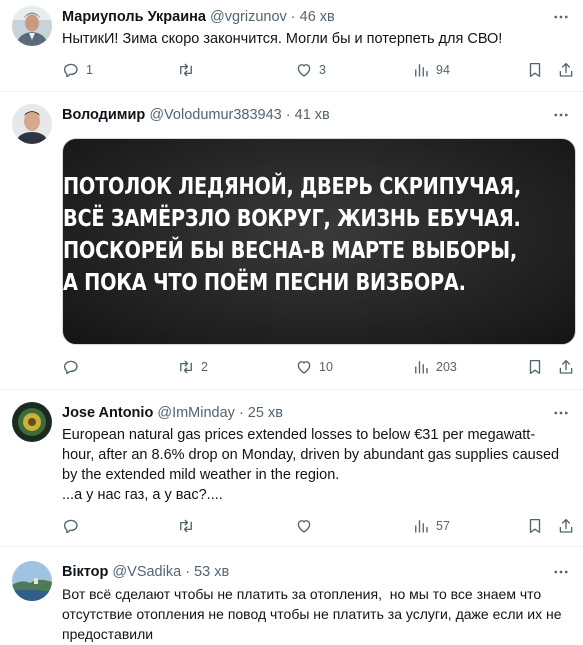 The width and height of the screenshot is (583, 645). I want to click on tweet-header: Володимир @Volodumur383943 · 41 хв, so click(196, 115).